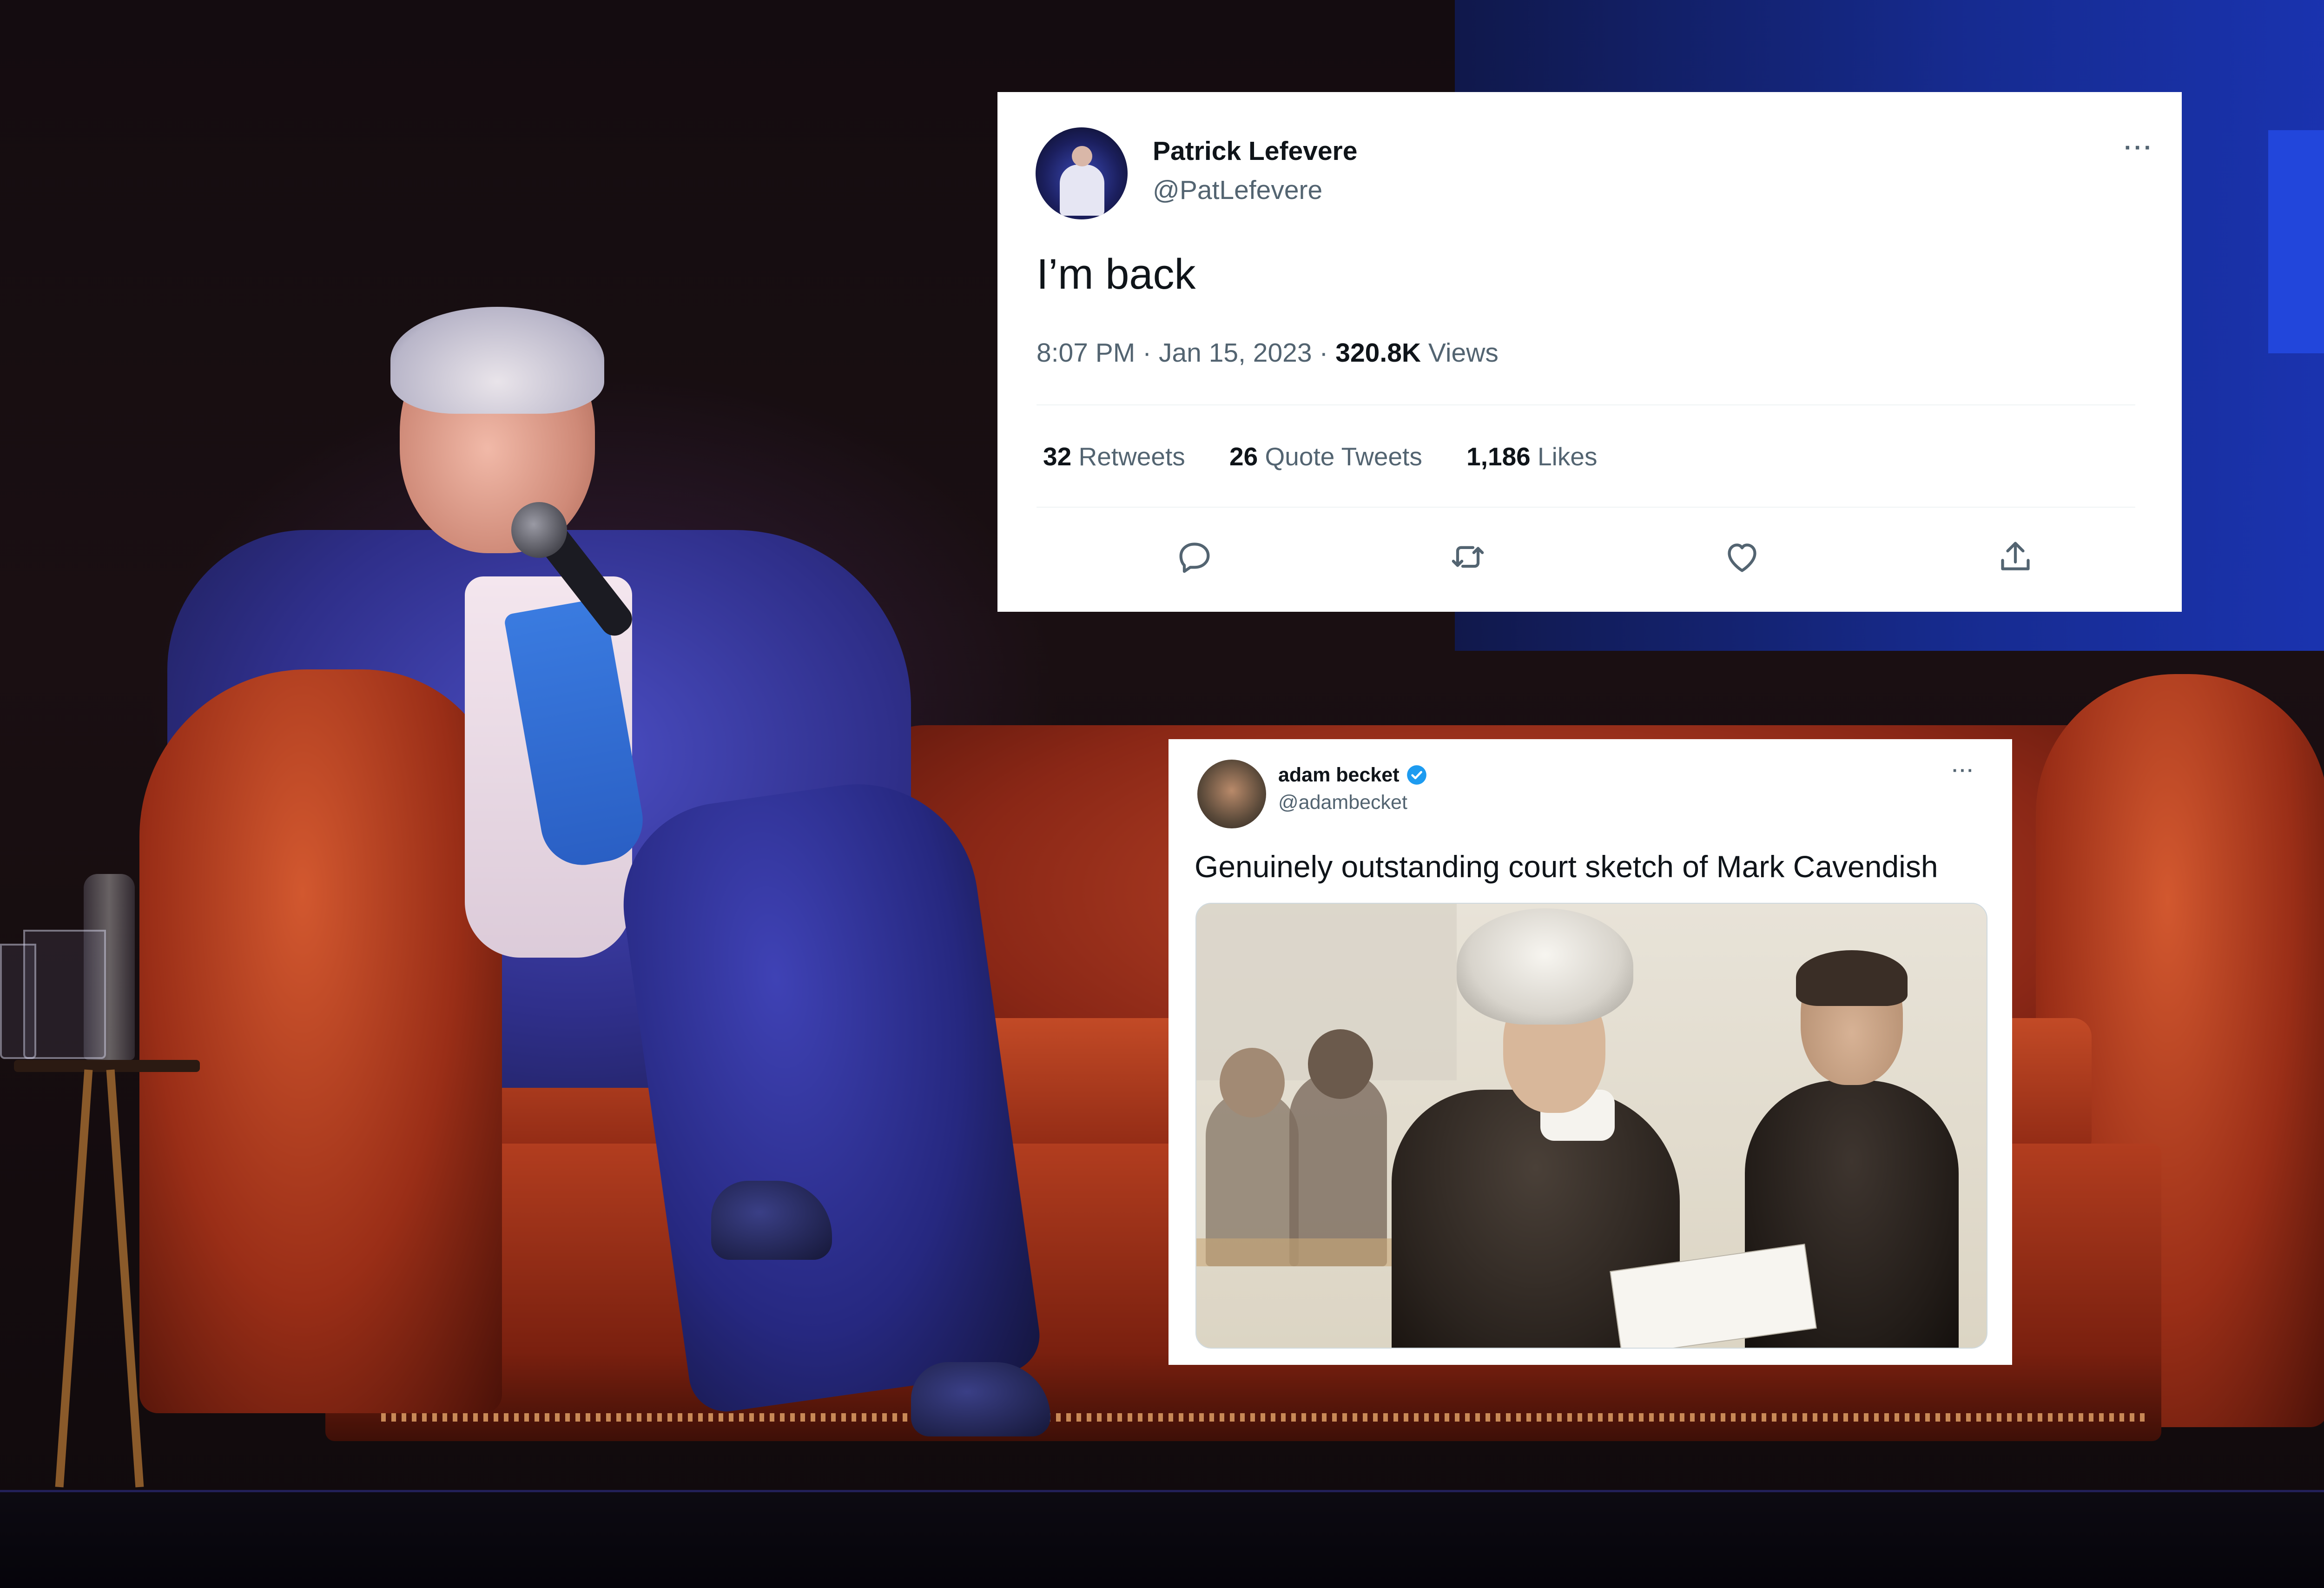  What do you see at coordinates (1082, 190) in the screenshot?
I see `avatar-figure-body` at bounding box center [1082, 190].